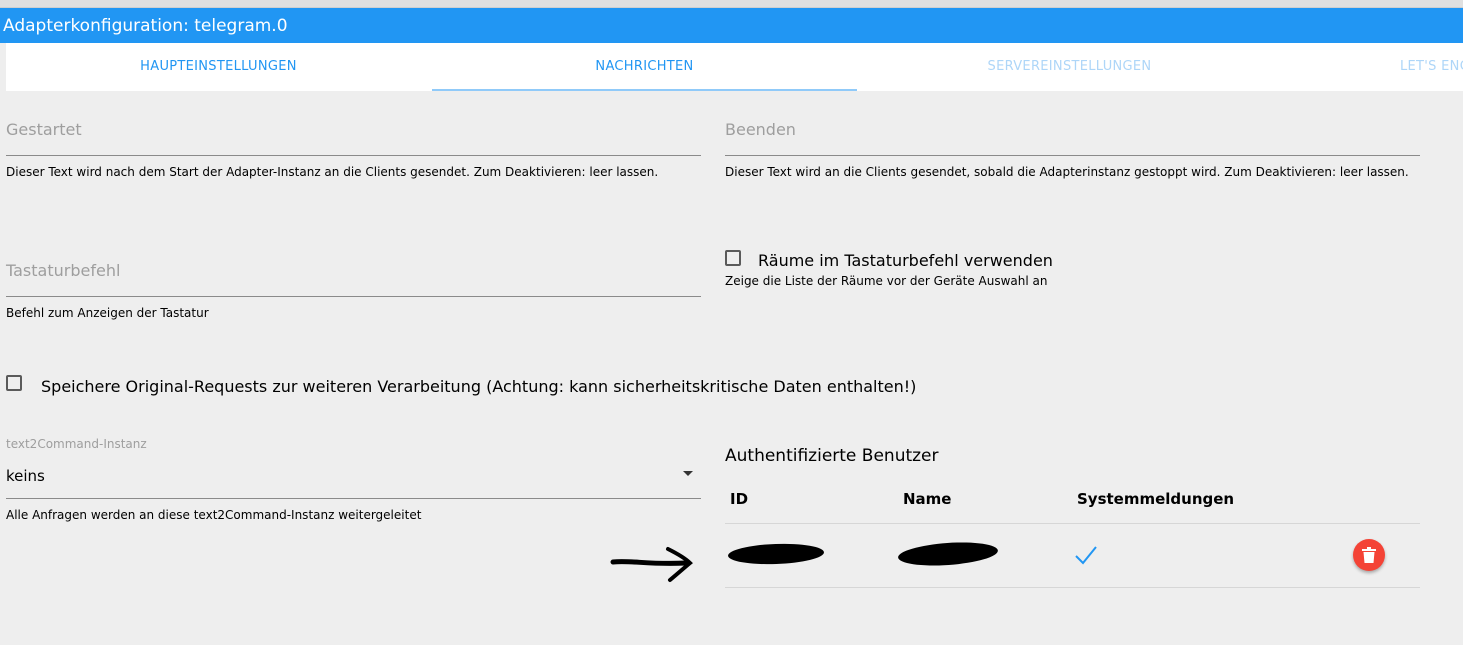 This screenshot has height=645, width=1463. Describe the element at coordinates (76, 444) in the screenshot. I see `text2command-label: text2Command-Instanz` at that location.